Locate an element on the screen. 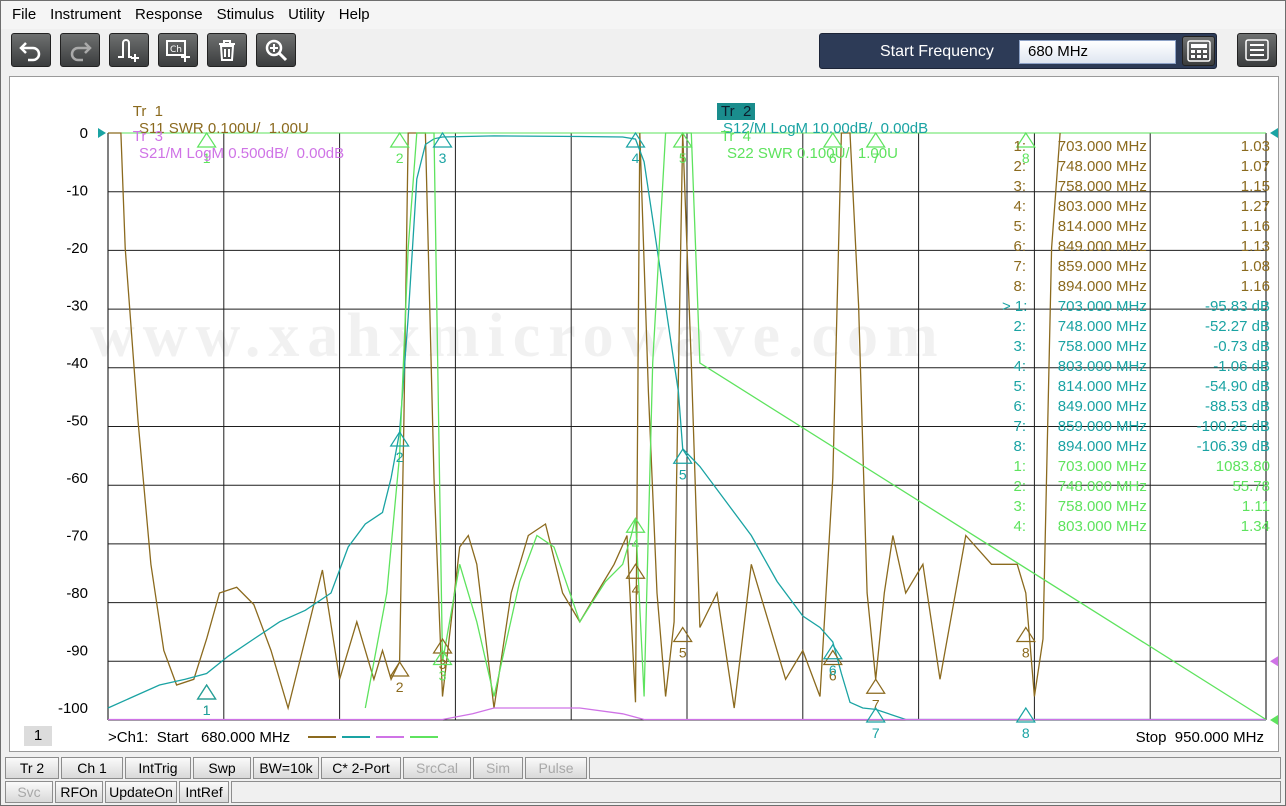 Image resolution: width=1286 pixels, height=806 pixels. marker-row: 4: 803.000 MHz -1.06 dB is located at coordinates (1136, 367).